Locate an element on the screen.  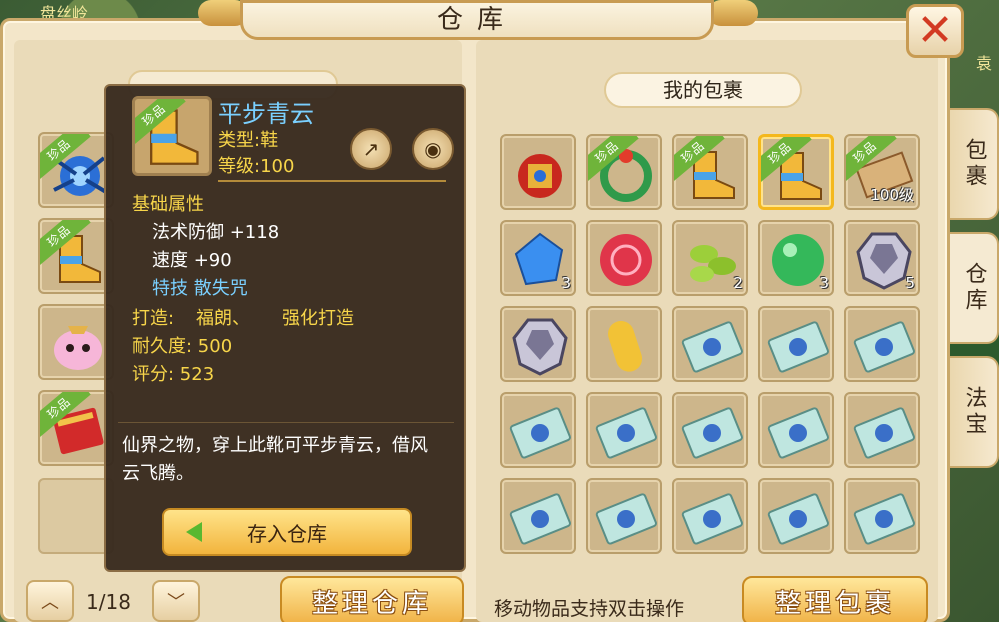
item-count: 5 is located at coordinates (910, 283).